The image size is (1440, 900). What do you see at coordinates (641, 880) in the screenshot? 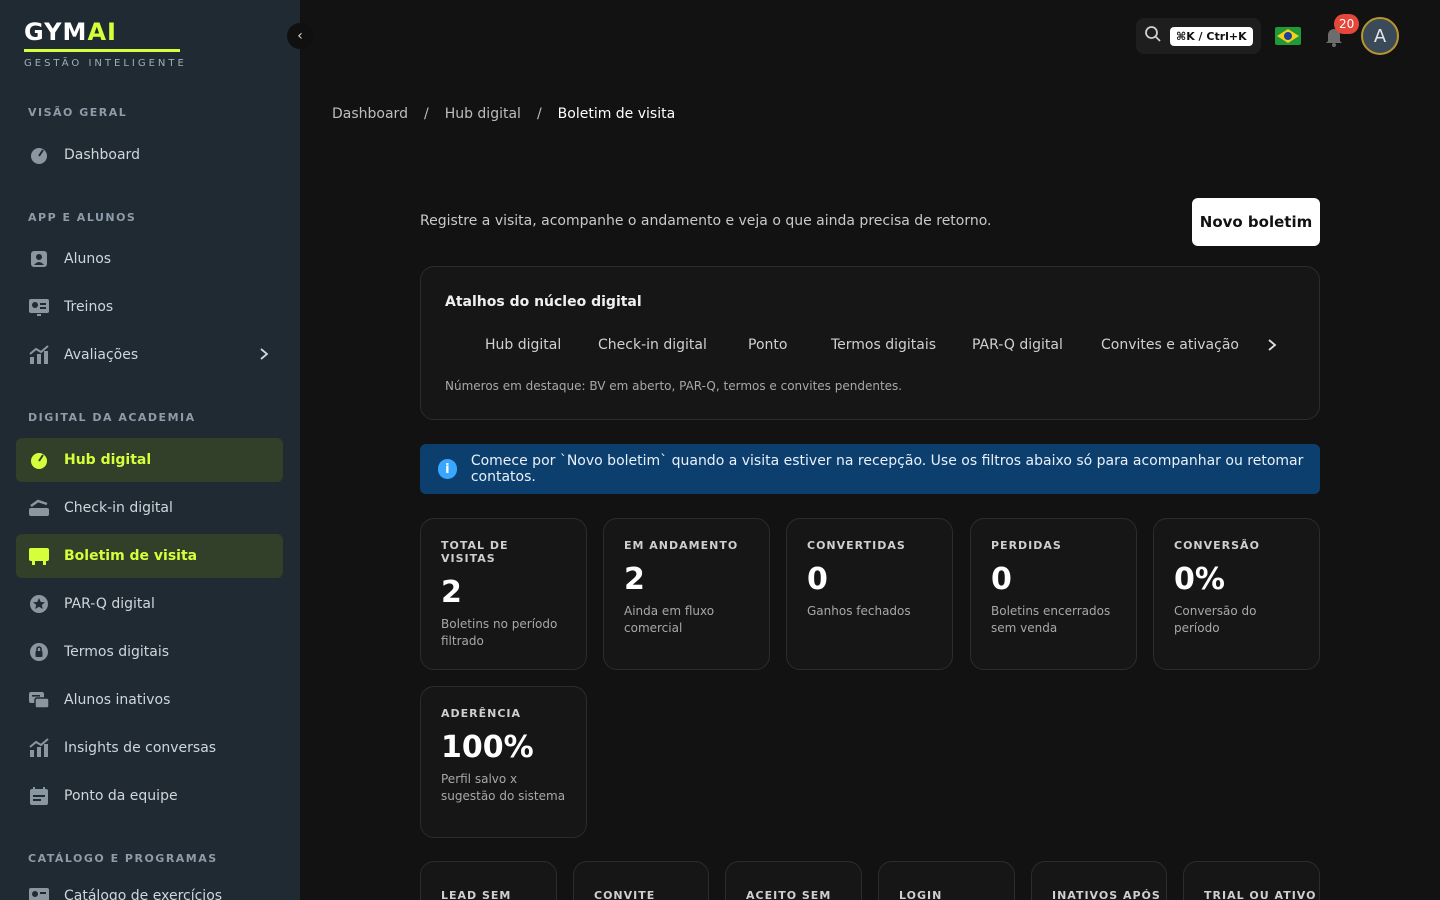
I see `mini-card-convite: CONVITE` at bounding box center [641, 880].